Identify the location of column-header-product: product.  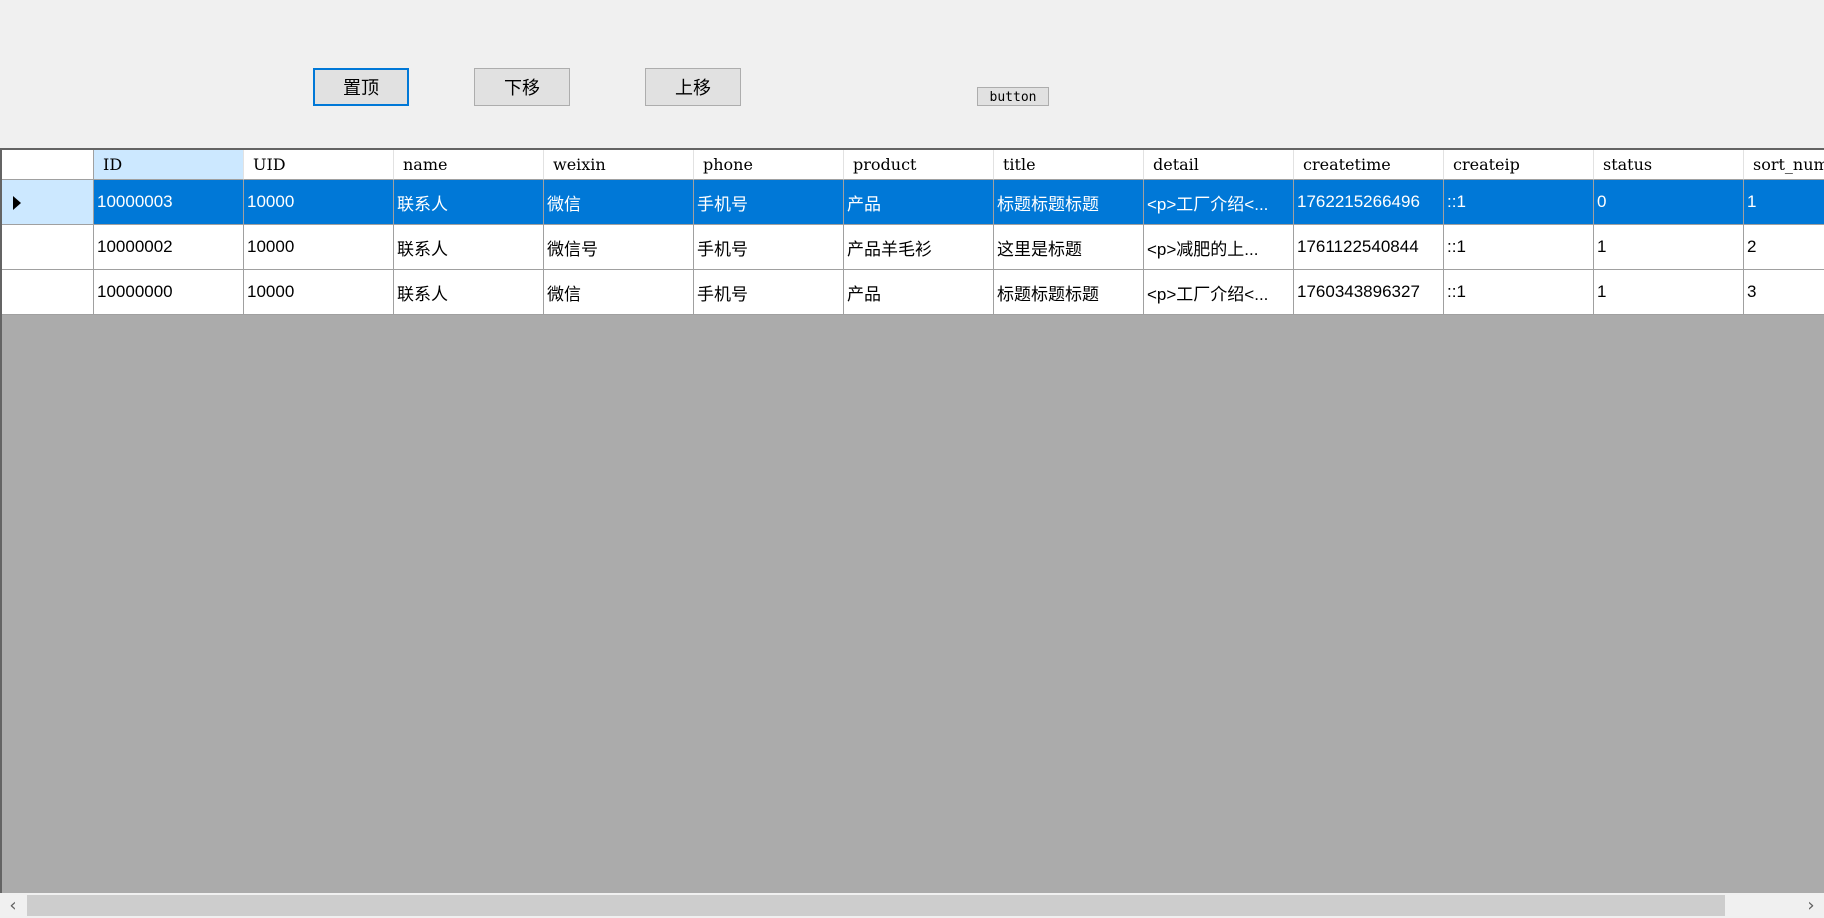
(919, 165).